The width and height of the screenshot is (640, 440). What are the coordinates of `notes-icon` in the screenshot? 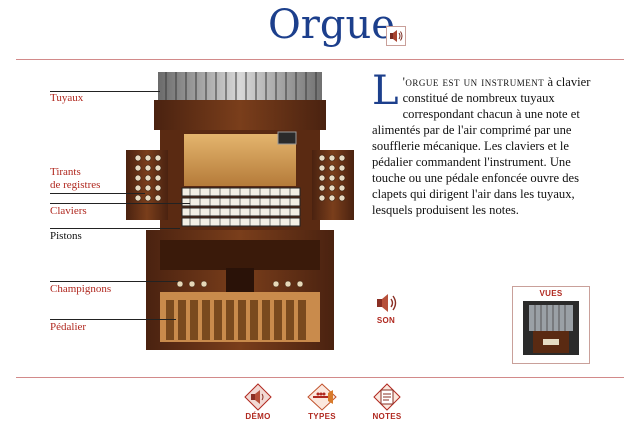 It's located at (387, 397).